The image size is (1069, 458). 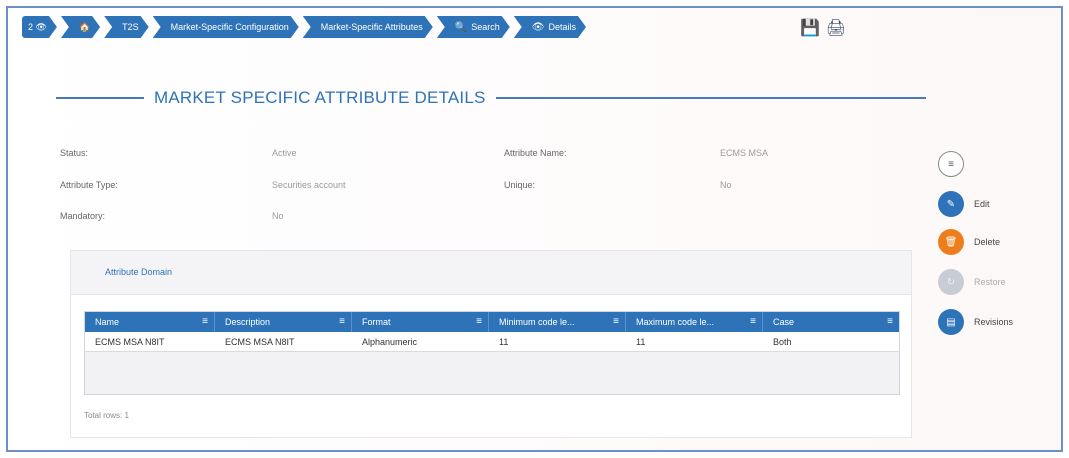 I want to click on cell-case: Both, so click(x=782, y=341).